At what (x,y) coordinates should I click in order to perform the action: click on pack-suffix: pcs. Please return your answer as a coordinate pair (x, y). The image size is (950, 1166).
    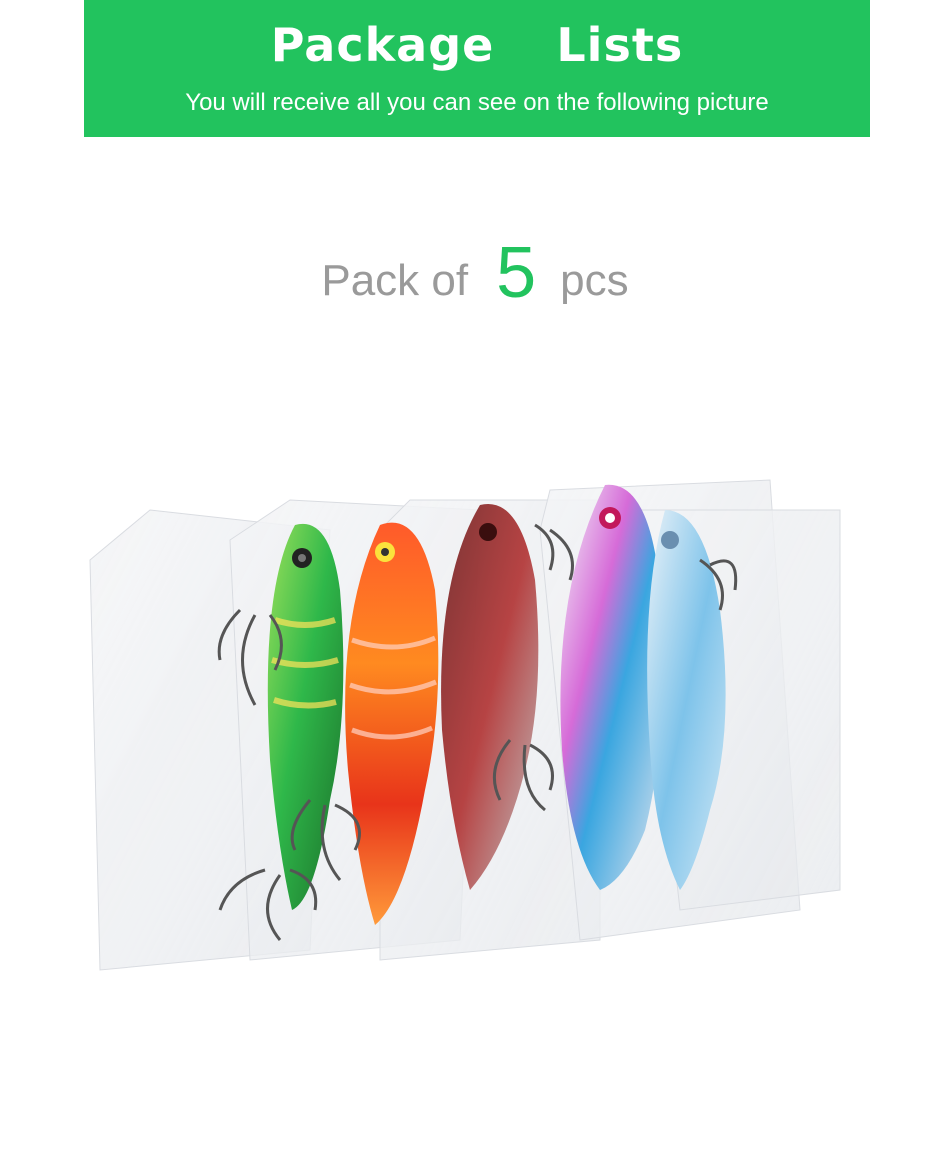
    Looking at the image, I should click on (594, 280).